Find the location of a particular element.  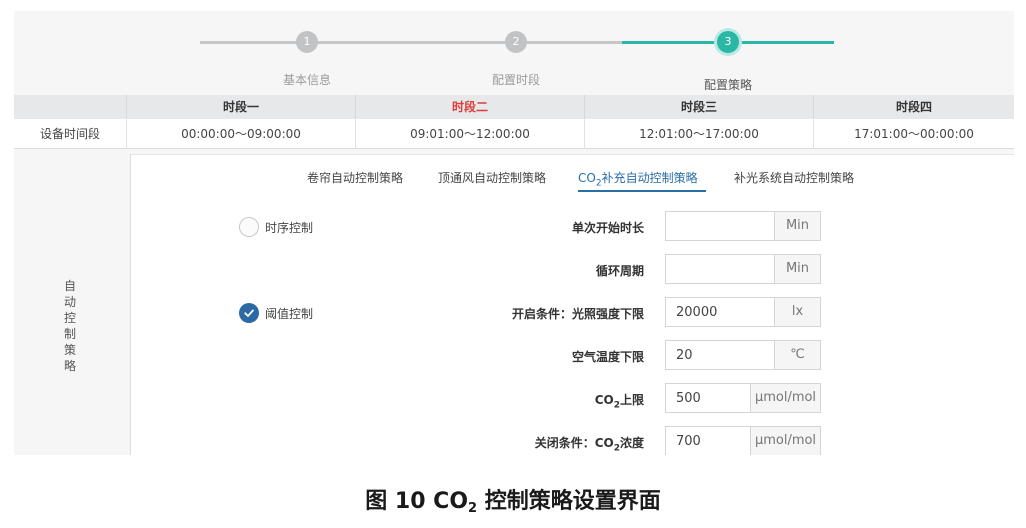

co2-upper-field: μmol/mol is located at coordinates (743, 398).